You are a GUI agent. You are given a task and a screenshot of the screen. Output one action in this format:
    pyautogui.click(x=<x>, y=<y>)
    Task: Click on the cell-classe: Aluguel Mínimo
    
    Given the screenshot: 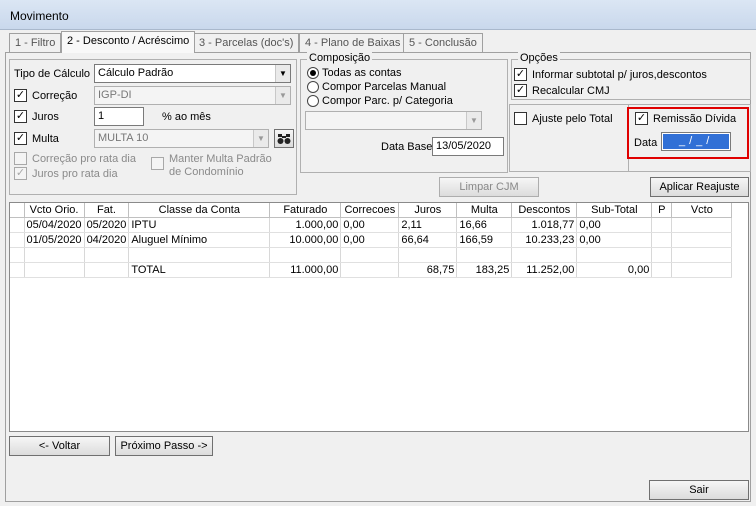 What is the action you would take?
    pyautogui.click(x=199, y=240)
    